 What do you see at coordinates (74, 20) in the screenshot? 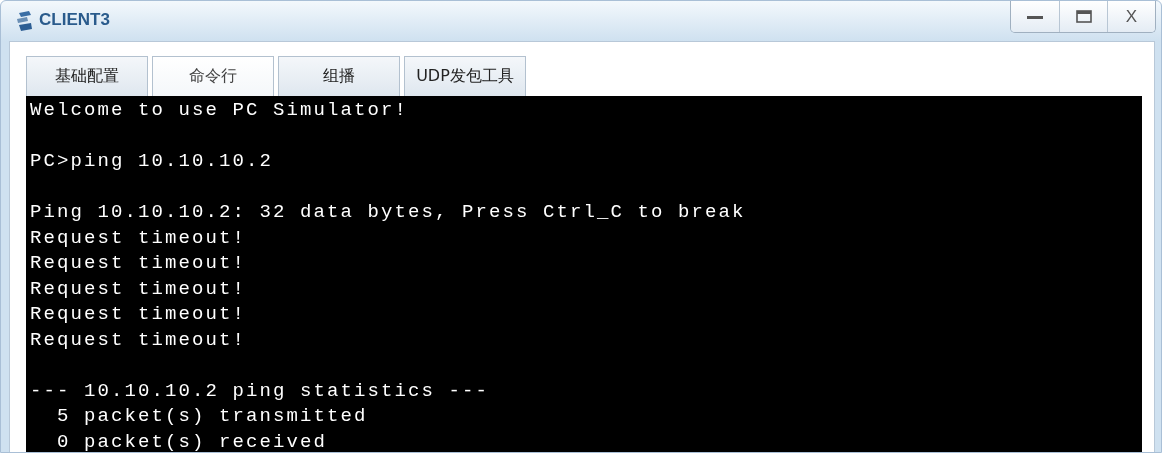
I see `window-title: CLIENT3` at bounding box center [74, 20].